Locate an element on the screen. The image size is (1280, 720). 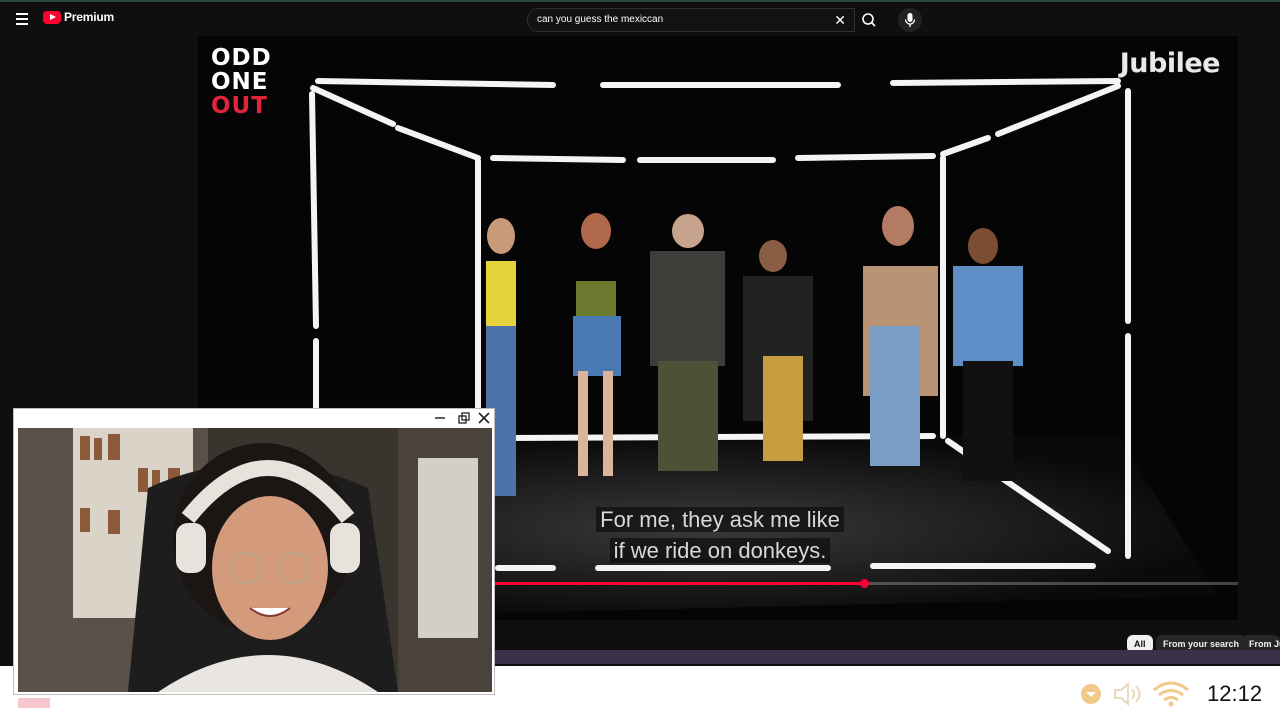
search-input is located at coordinates (682, 19).